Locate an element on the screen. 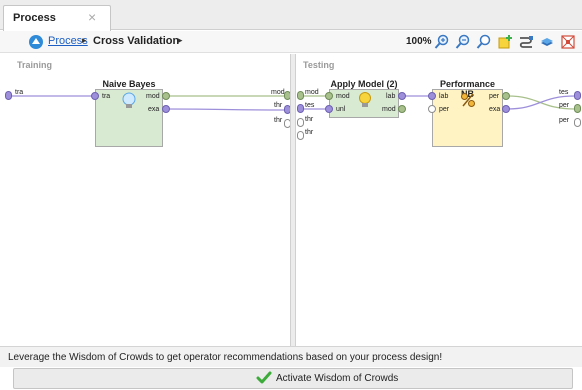 The height and width of the screenshot is (390, 582). tab-process: Process × is located at coordinates (57, 18).